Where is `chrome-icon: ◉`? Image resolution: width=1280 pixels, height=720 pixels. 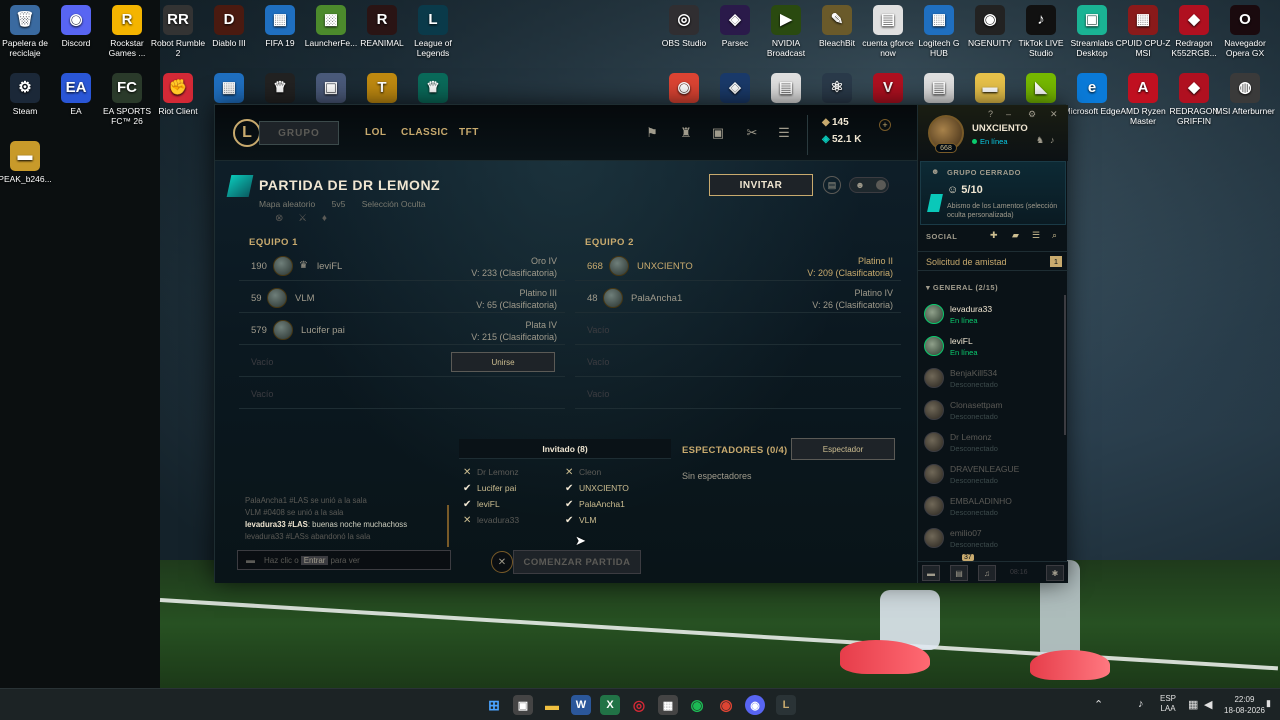
chrome-icon: ◉ is located at coordinates (726, 705).